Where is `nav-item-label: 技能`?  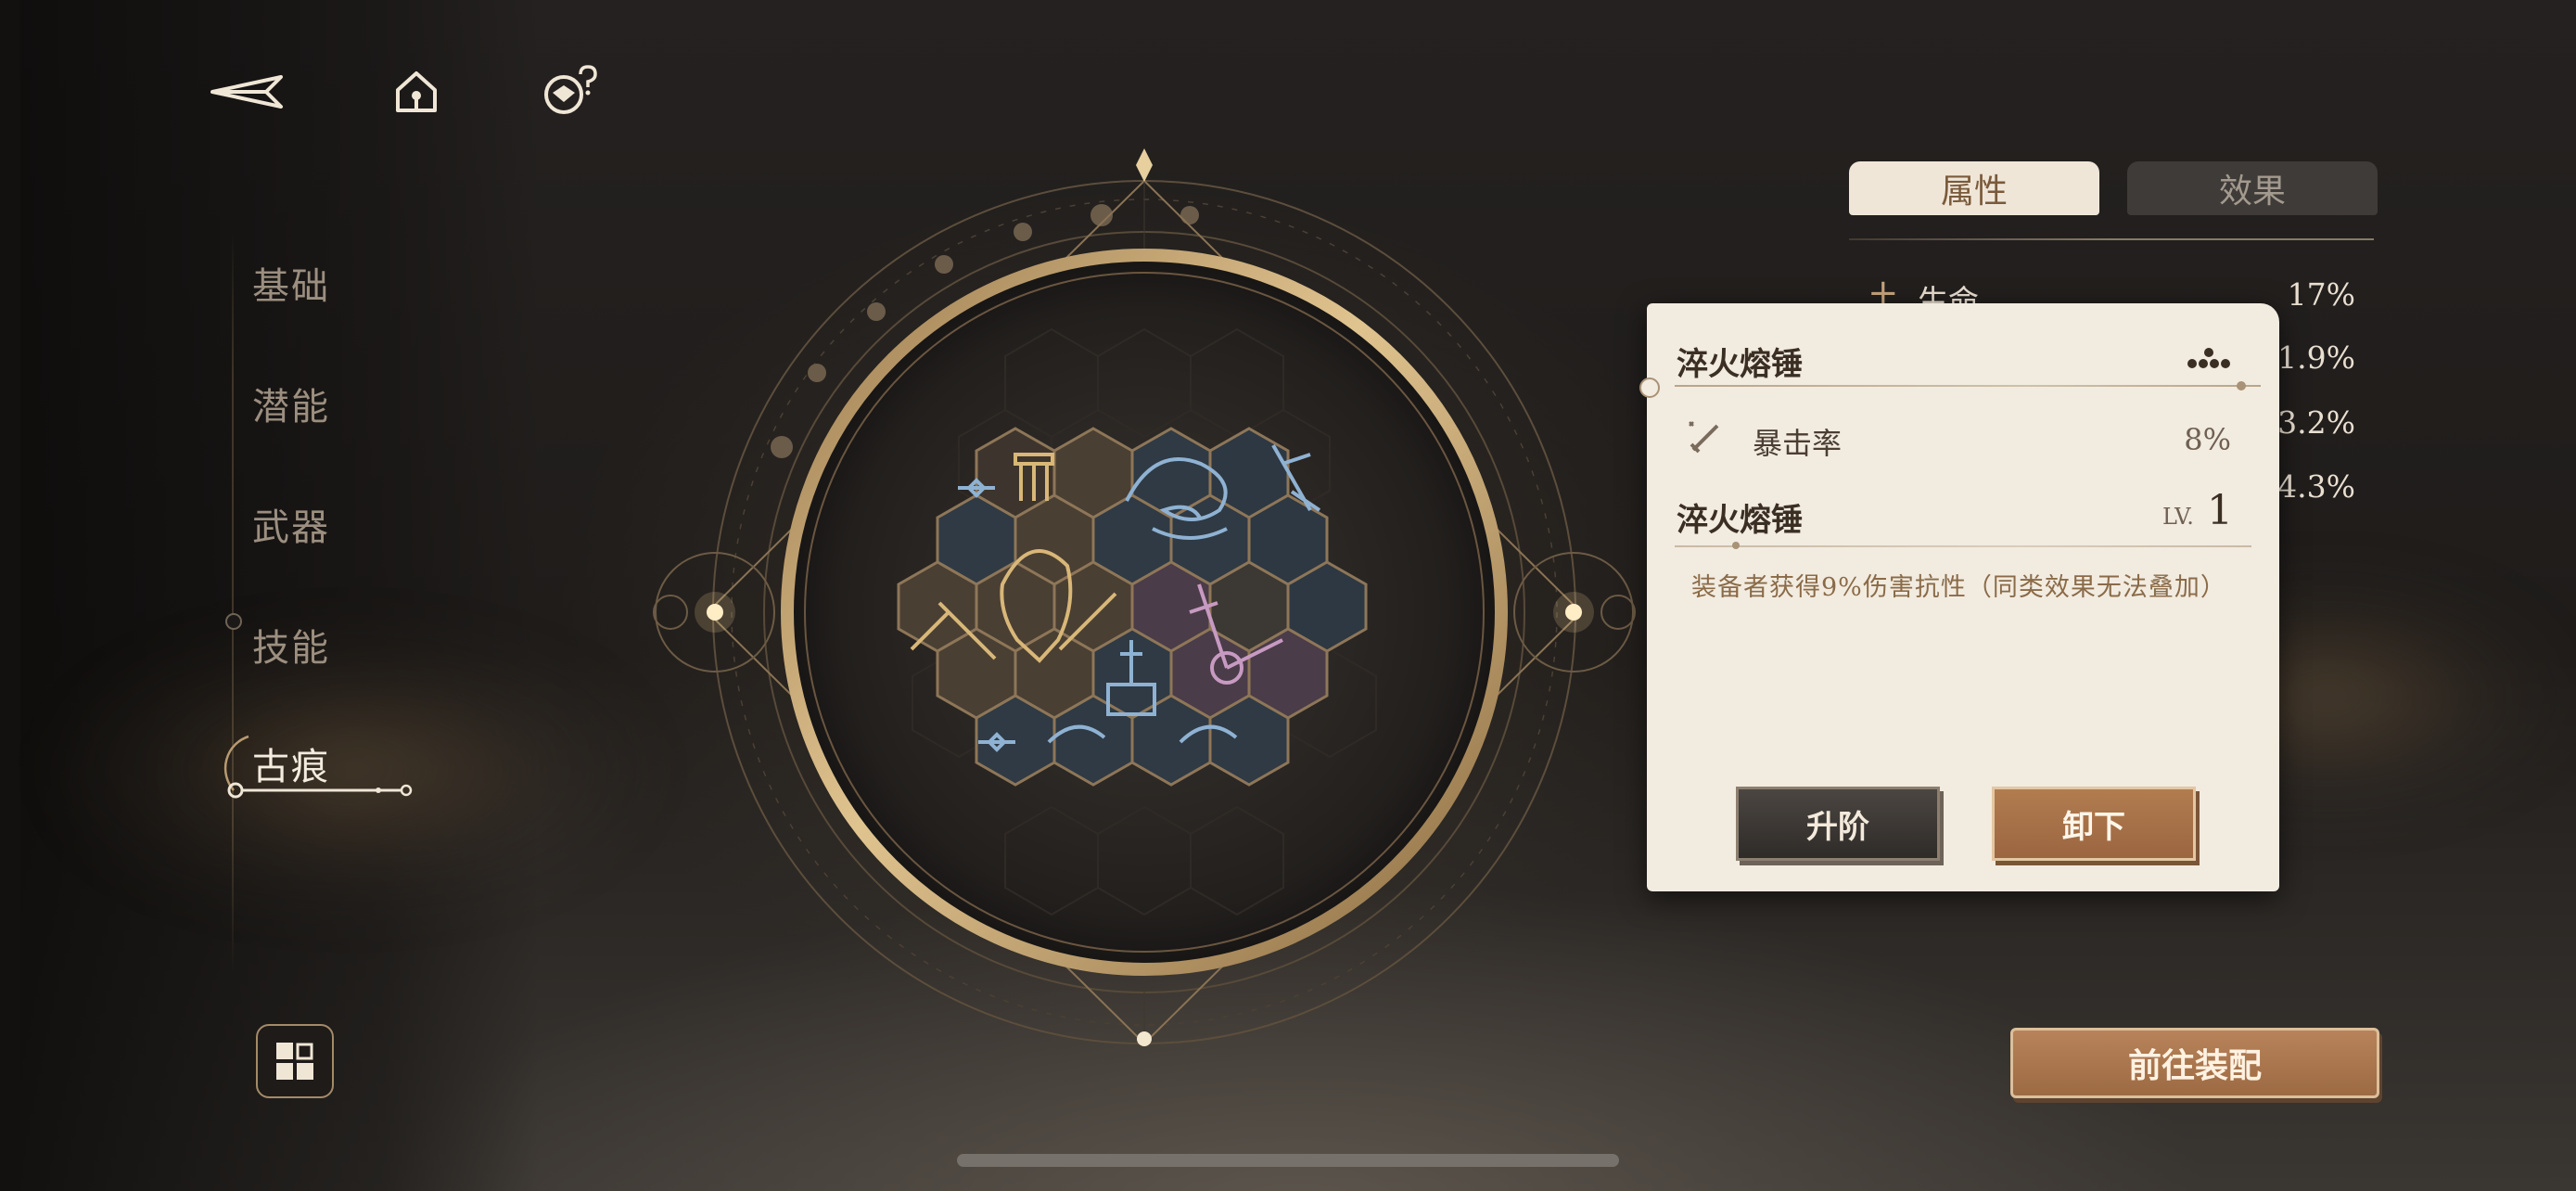 nav-item-label: 技能 is located at coordinates (291, 649).